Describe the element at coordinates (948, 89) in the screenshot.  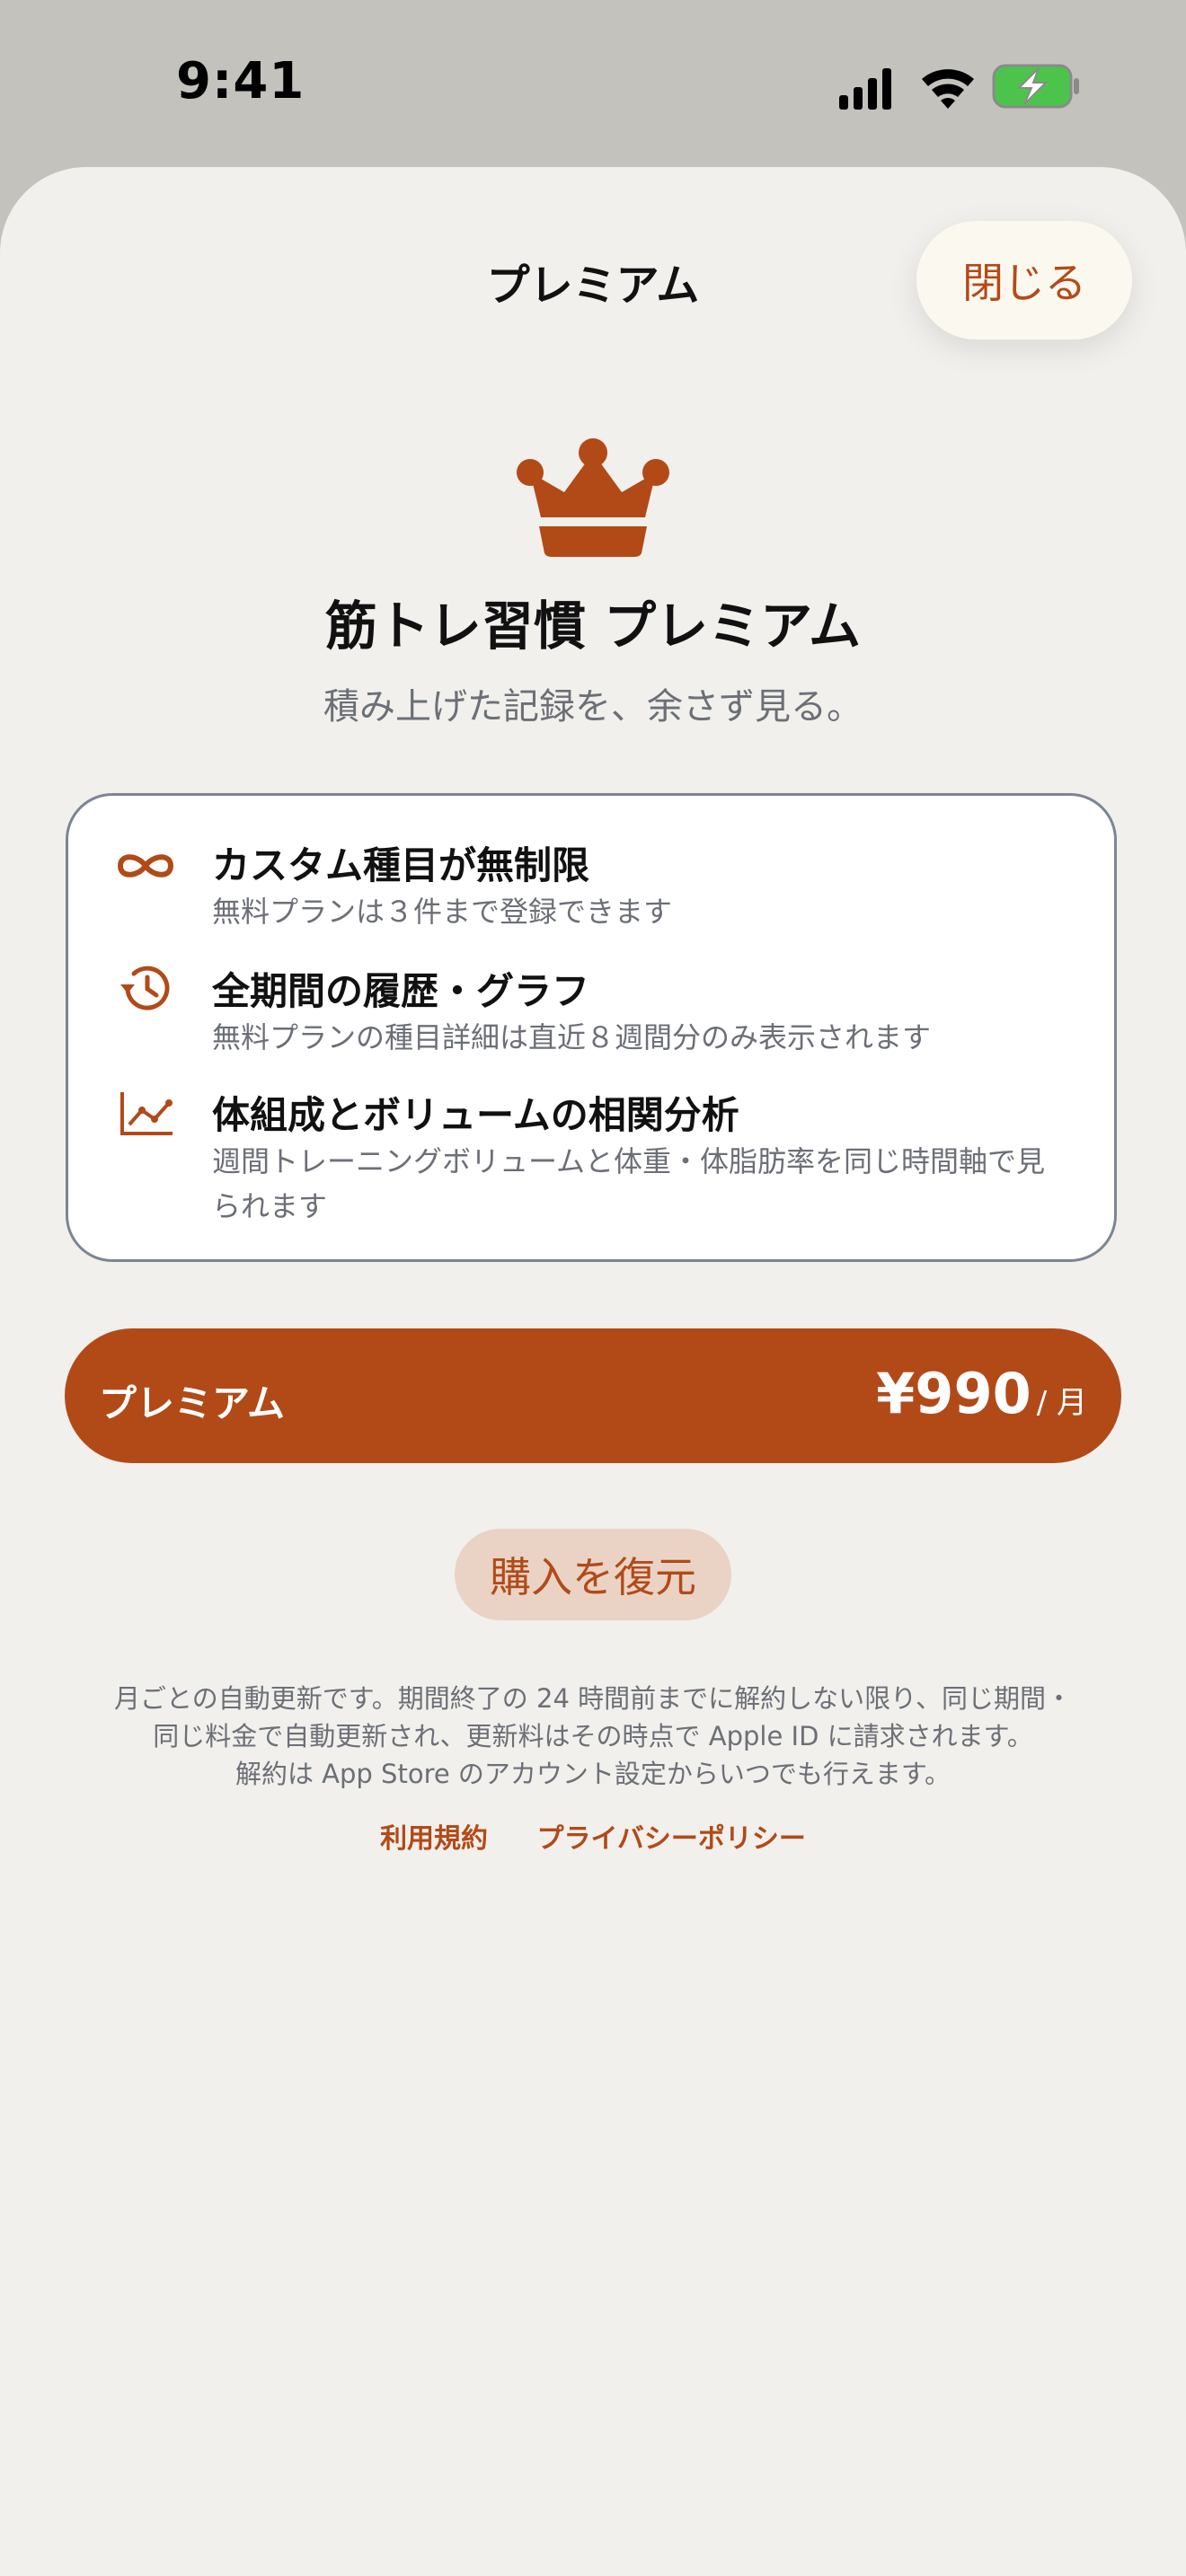
I see `wifi-icon` at that location.